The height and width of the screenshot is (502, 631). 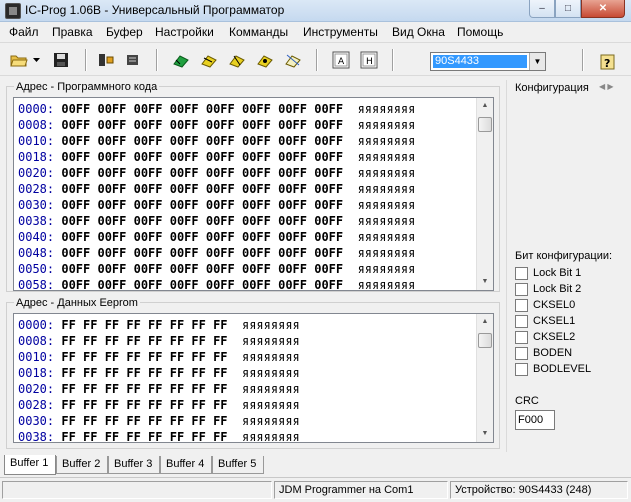 I want to click on tab-buffer-3: Buffer 3, so click(x=134, y=465).